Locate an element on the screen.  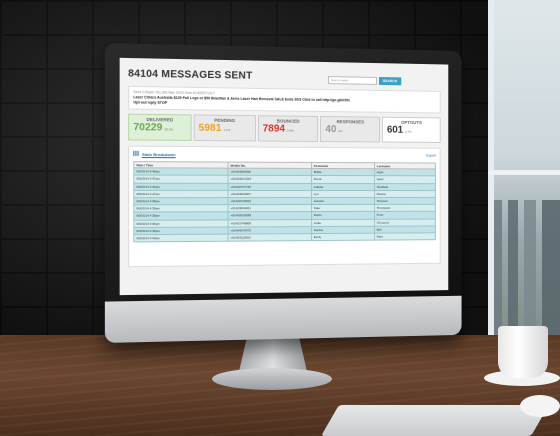
stat-bounced: BOUNCED 7894 9.4% is located at coordinates (288, 128).